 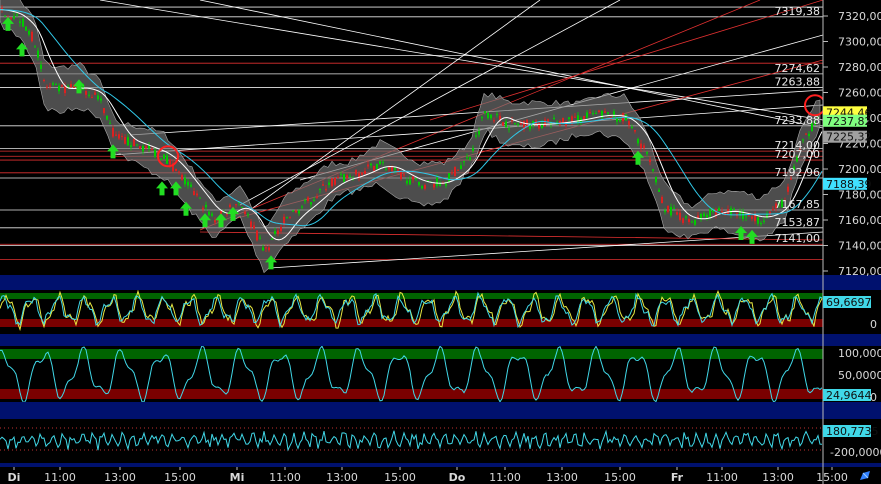 What do you see at coordinates (859, 375) in the screenshot?
I see `osc-axis-label: 50,0000` at bounding box center [859, 375].